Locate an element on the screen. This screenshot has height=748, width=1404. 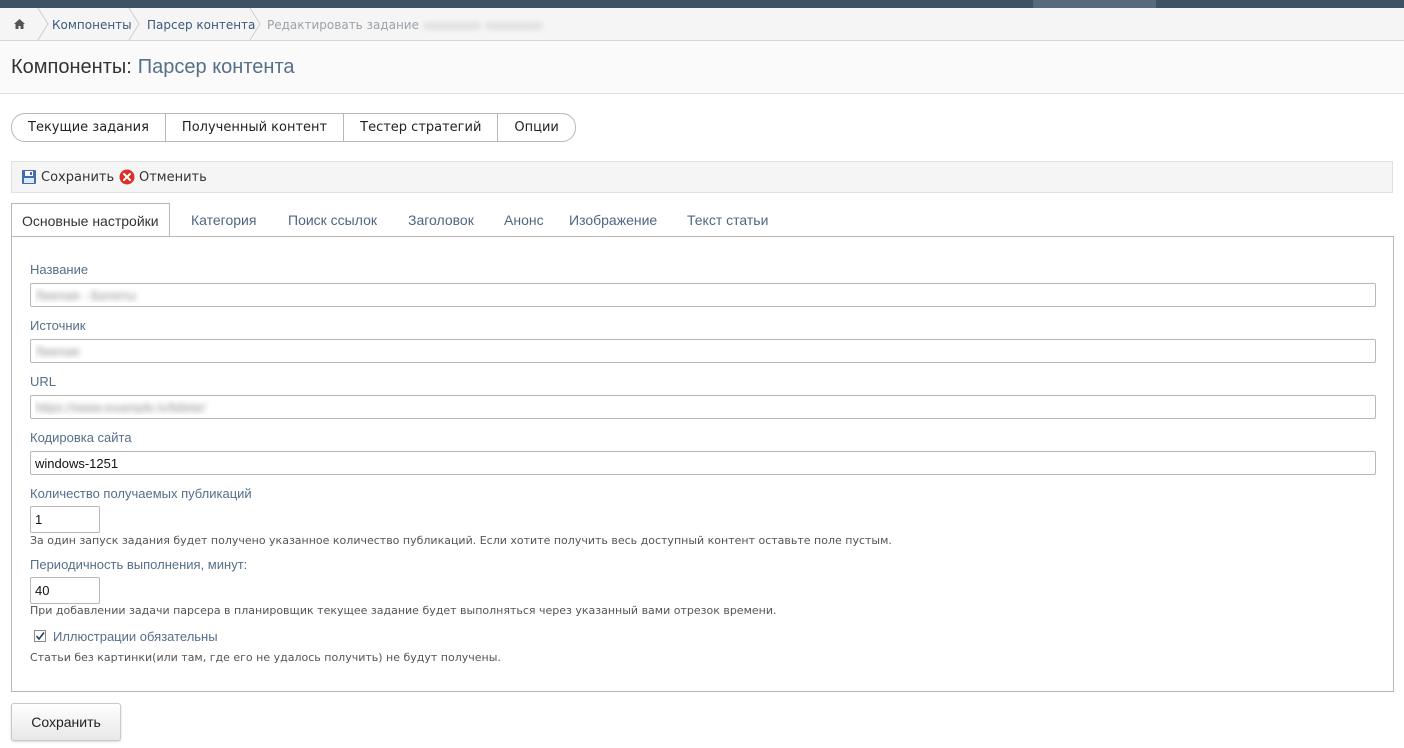
home-icon is located at coordinates (19, 24).